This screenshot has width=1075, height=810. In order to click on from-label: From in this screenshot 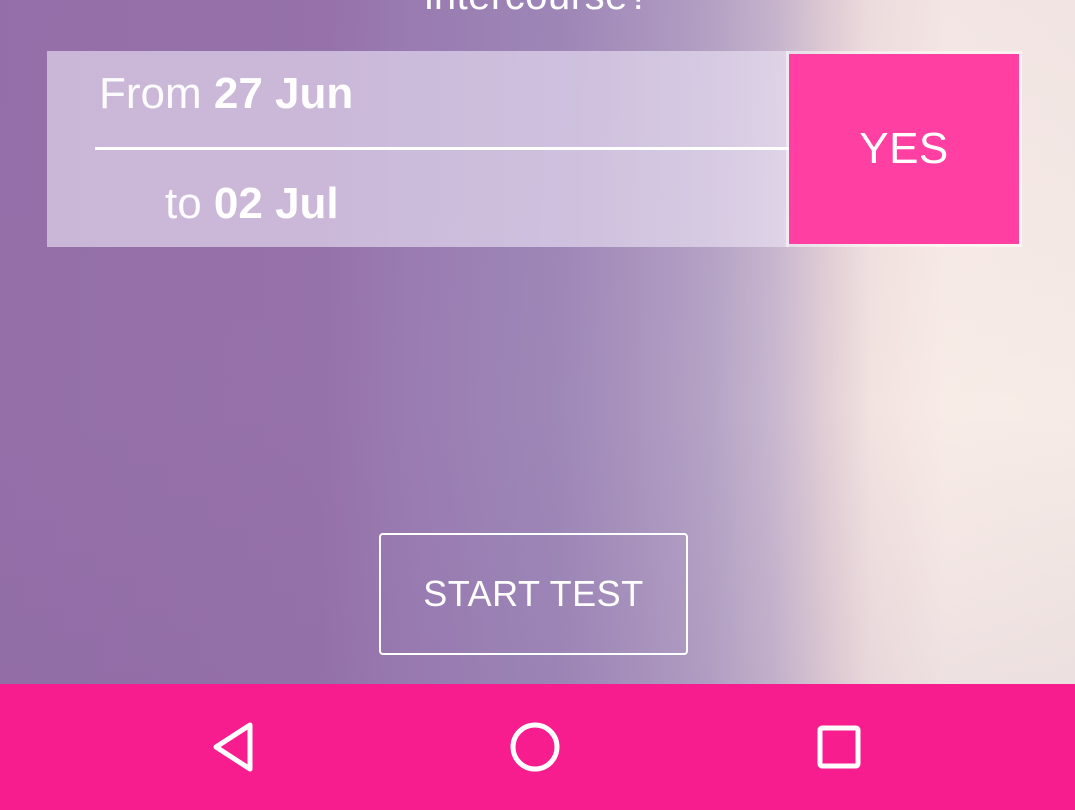, I will do `click(156, 93)`.